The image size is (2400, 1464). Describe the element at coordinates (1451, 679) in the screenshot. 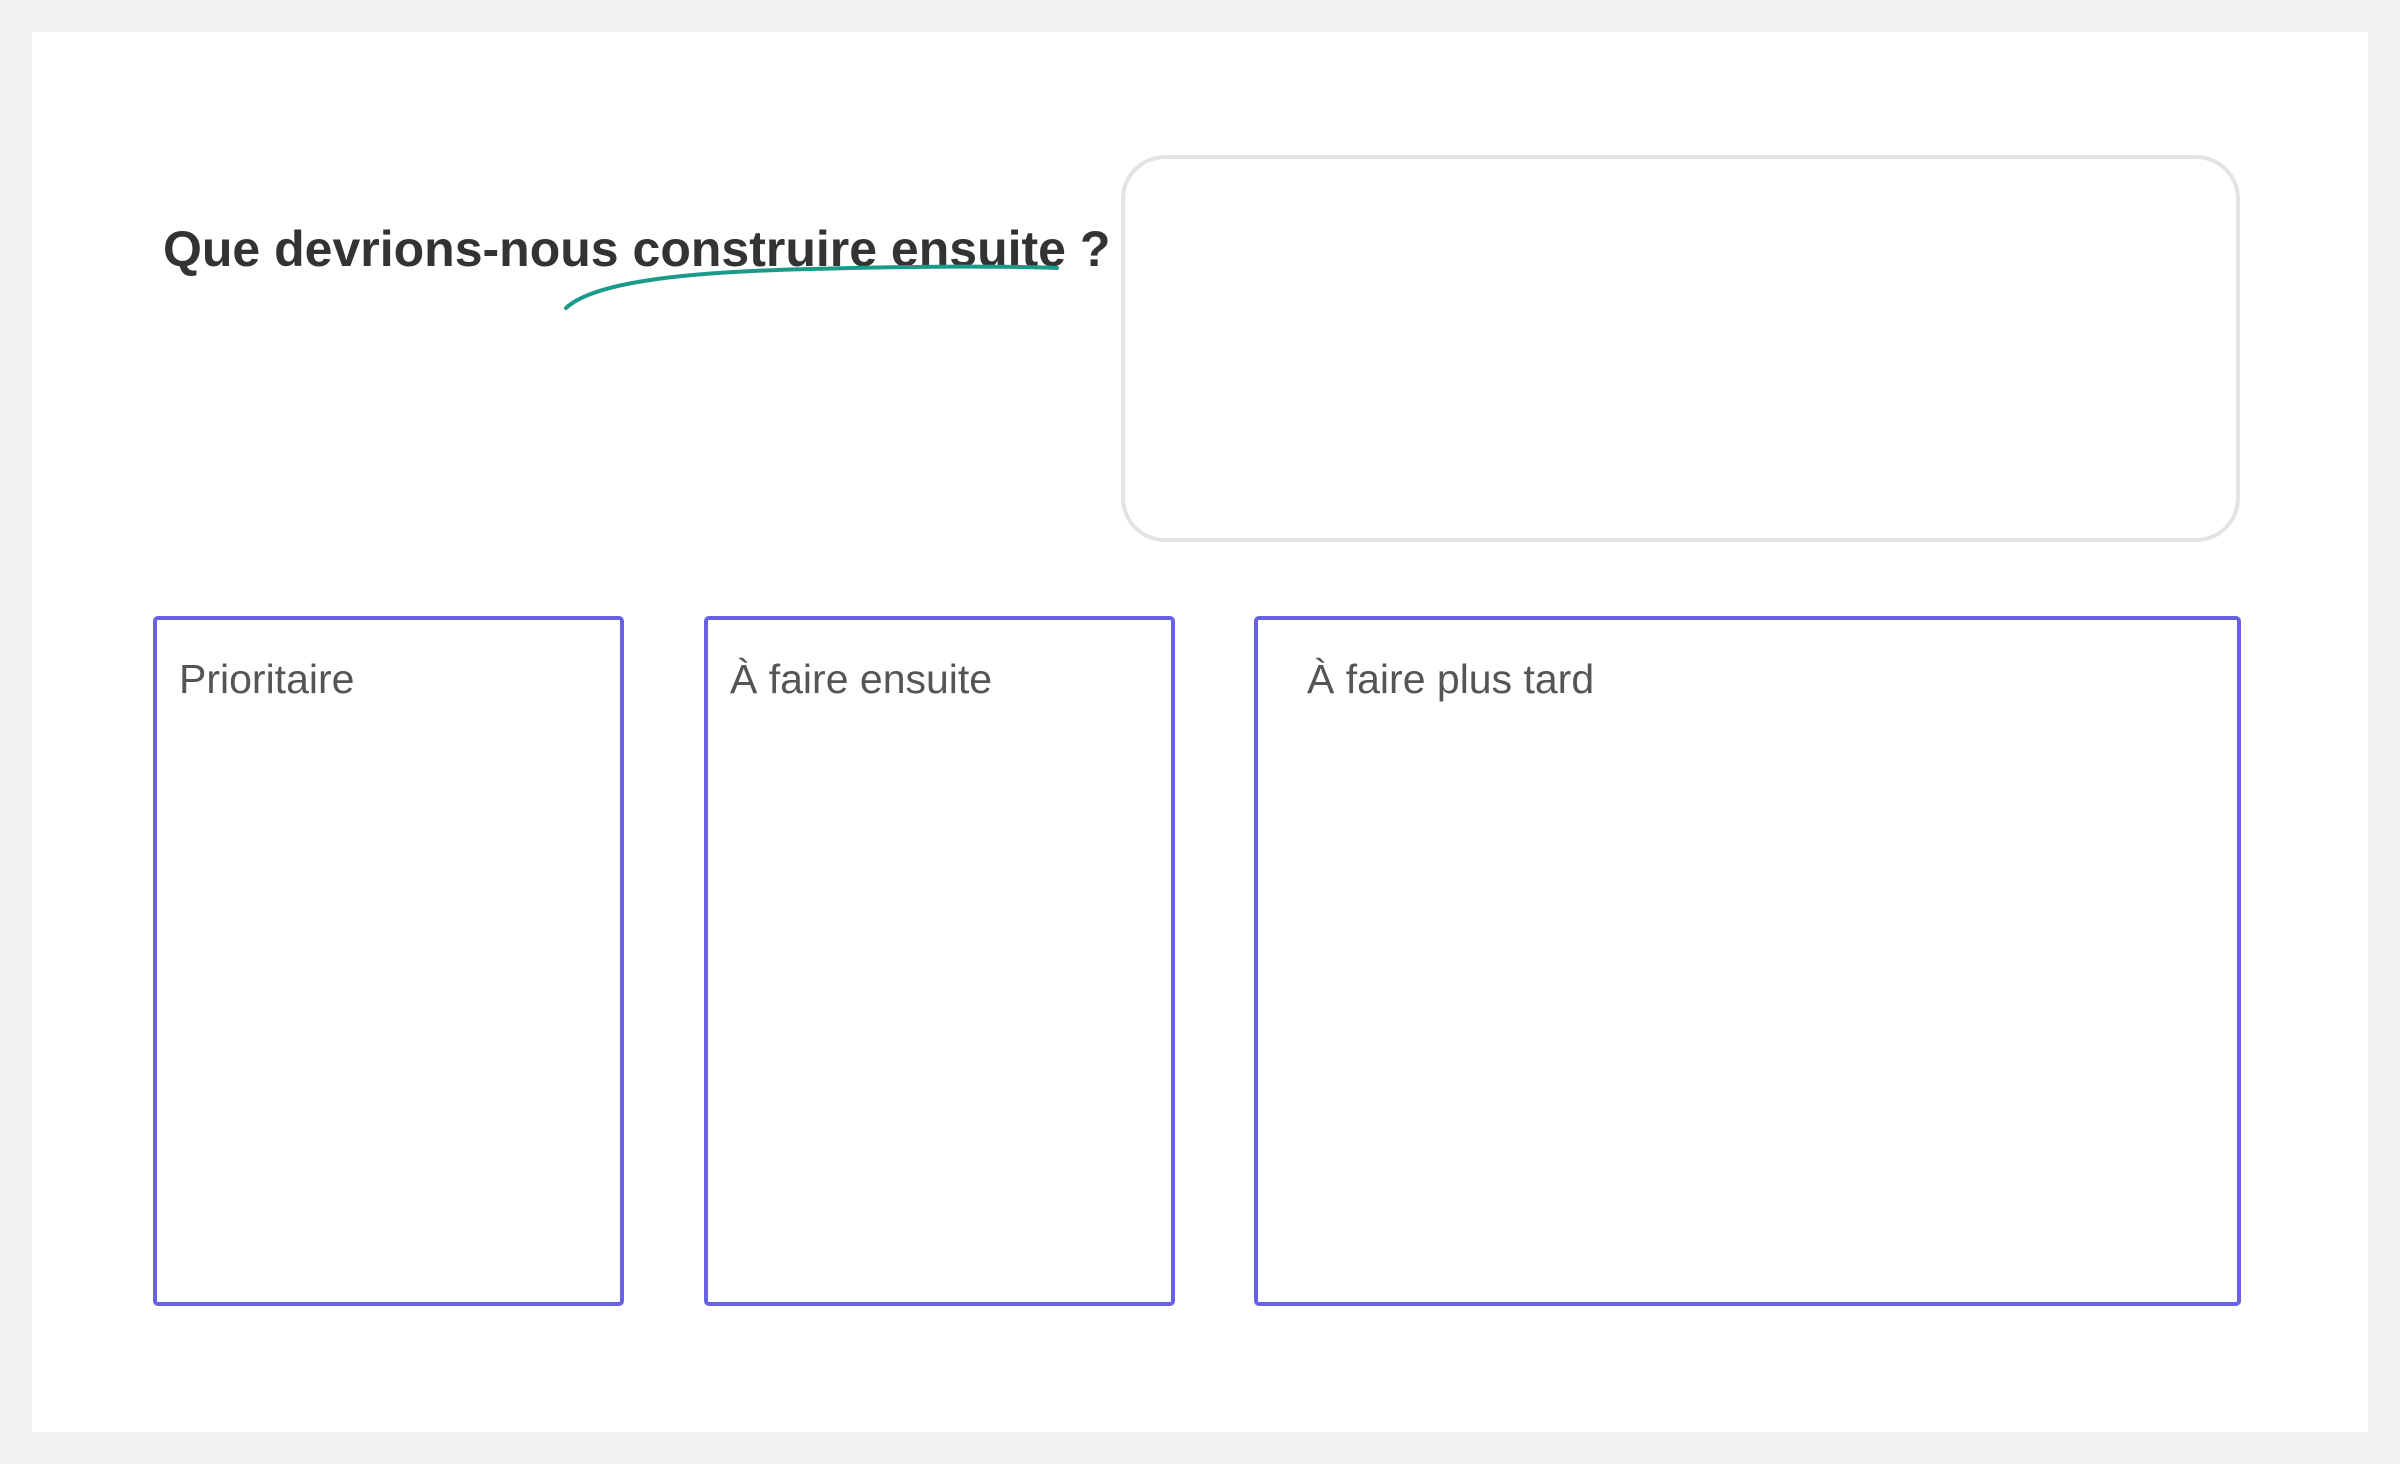

I see `column-label: À faire plus tard` at that location.